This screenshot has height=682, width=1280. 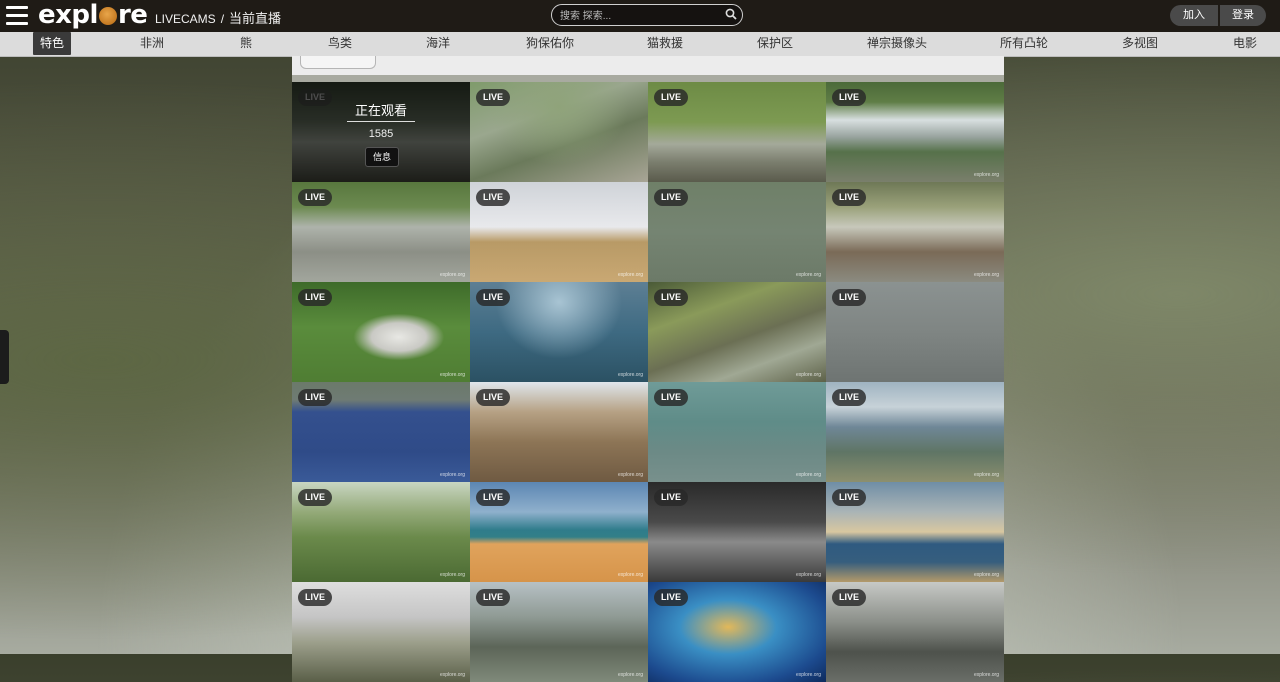 What do you see at coordinates (775, 44) in the screenshot?
I see `category-tab: 保护区` at bounding box center [775, 44].